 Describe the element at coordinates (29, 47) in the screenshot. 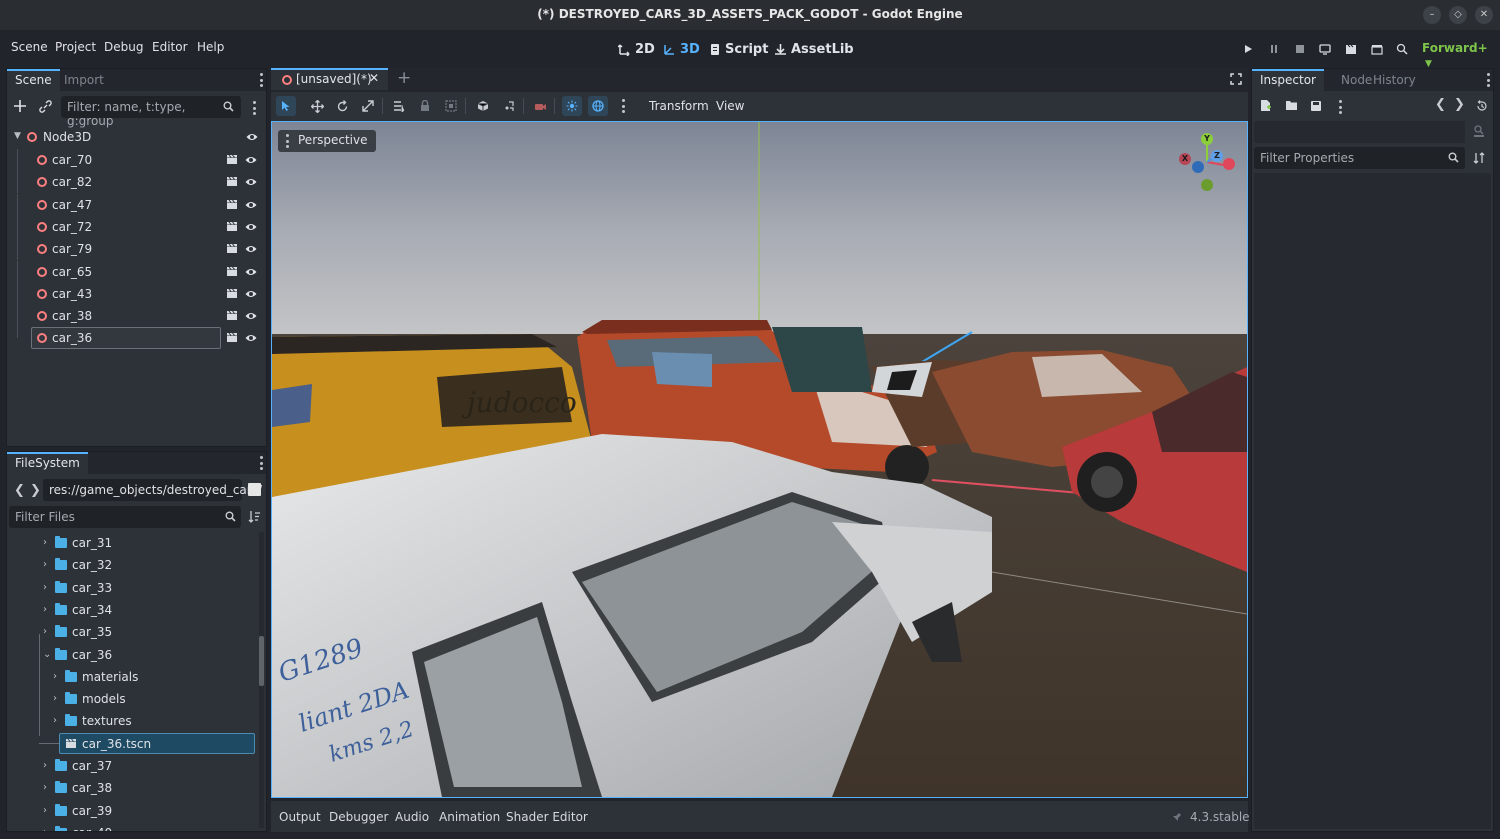

I see `menu-scene: Scene` at that location.